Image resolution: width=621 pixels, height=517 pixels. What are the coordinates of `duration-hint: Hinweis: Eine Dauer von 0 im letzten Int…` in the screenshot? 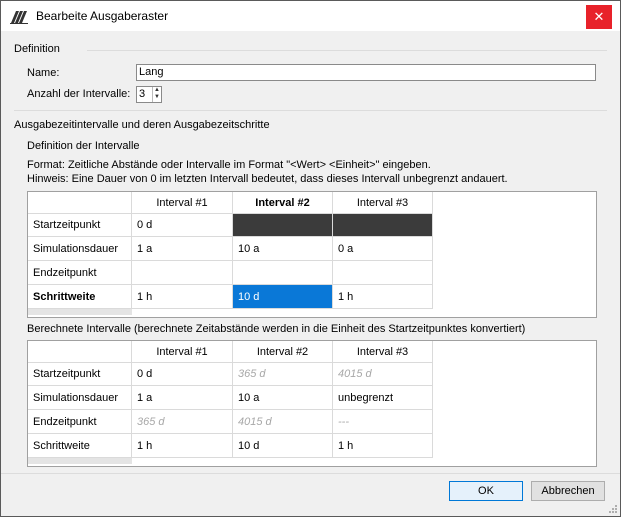 It's located at (267, 179).